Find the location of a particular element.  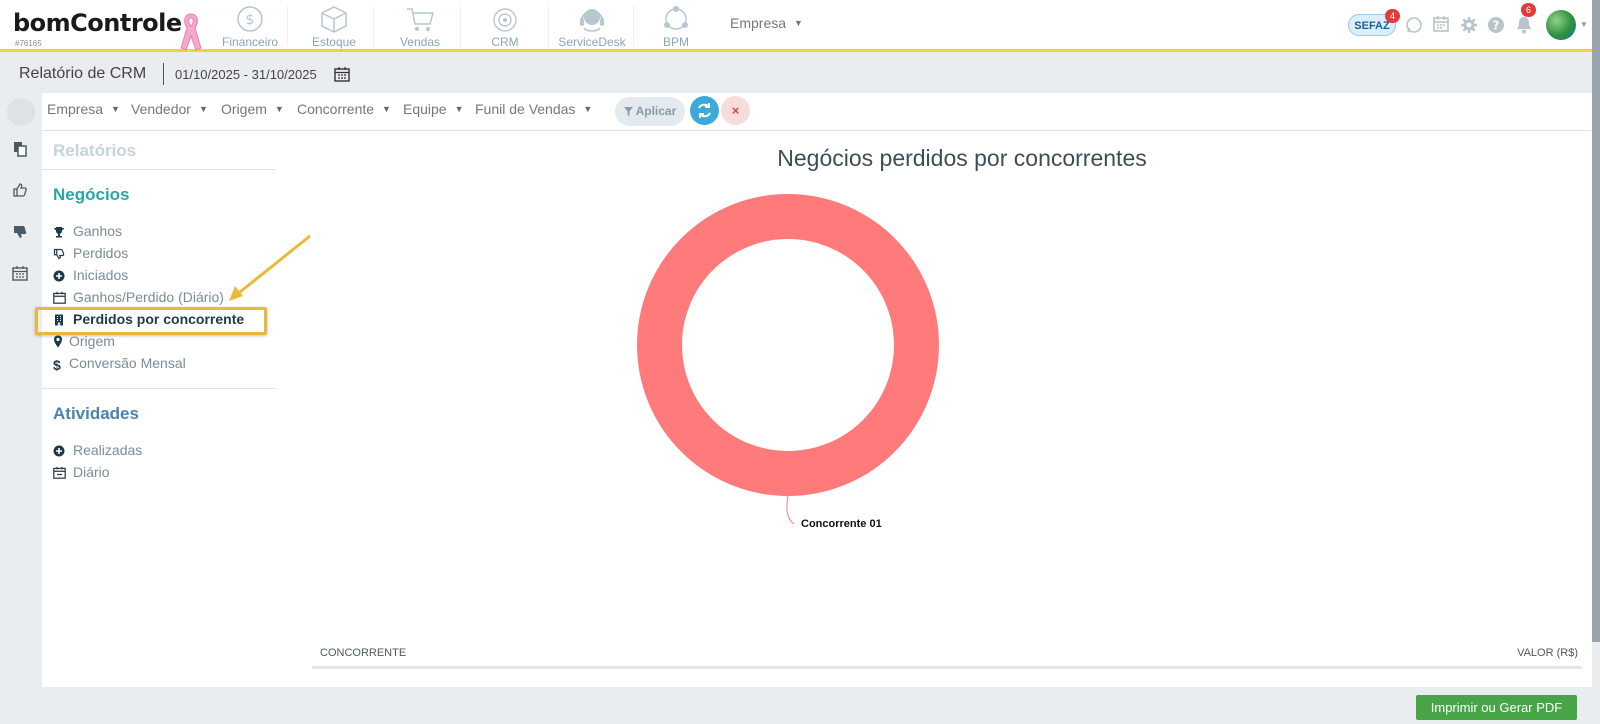

filter-label: Equipe is located at coordinates (425, 109).